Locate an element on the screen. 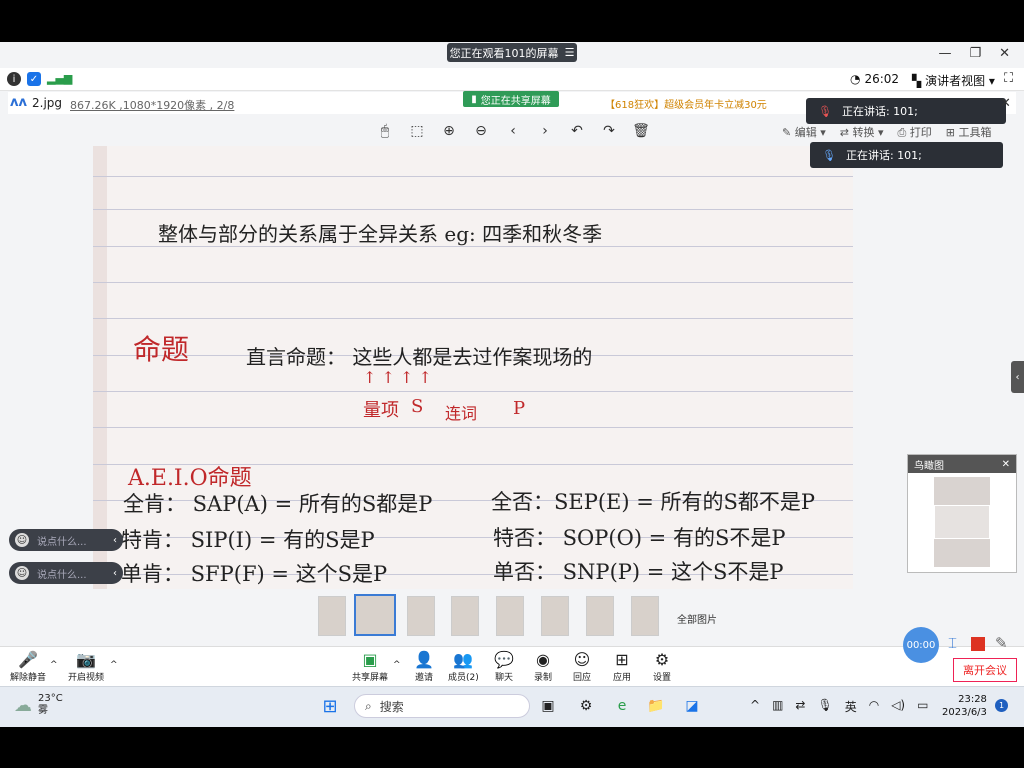 This screenshot has height=768, width=1024. speaker-text: 正在讲话: 101; is located at coordinates (883, 155).